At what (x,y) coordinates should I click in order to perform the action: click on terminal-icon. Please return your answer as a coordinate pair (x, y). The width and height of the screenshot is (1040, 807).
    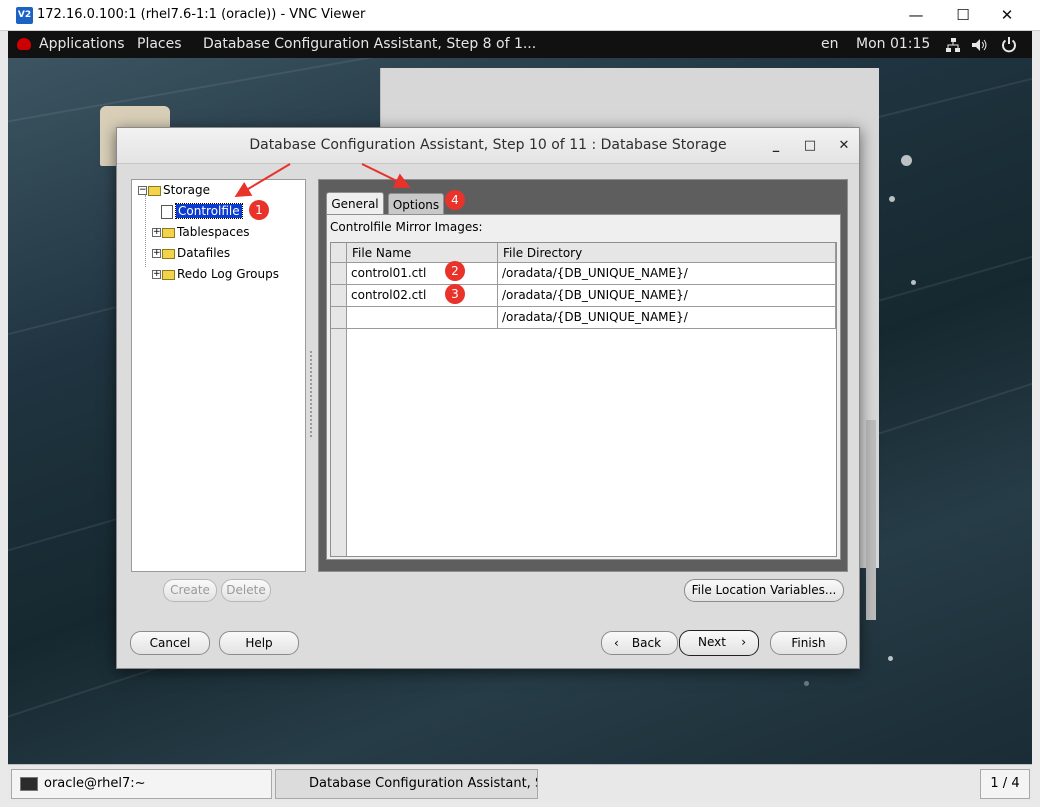
    Looking at the image, I should click on (29, 783).